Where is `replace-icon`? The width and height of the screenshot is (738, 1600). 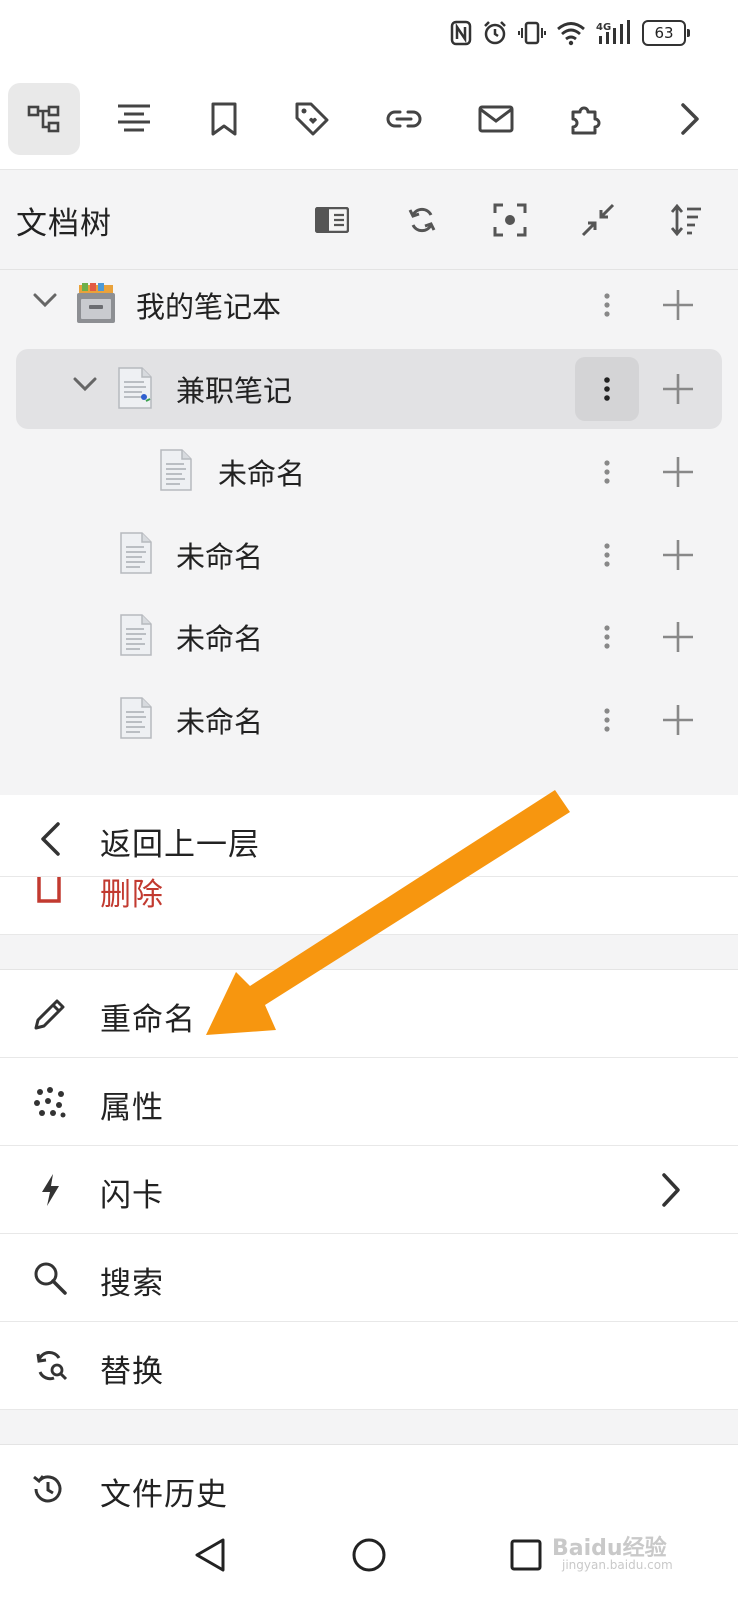
replace-icon is located at coordinates (50, 1366).